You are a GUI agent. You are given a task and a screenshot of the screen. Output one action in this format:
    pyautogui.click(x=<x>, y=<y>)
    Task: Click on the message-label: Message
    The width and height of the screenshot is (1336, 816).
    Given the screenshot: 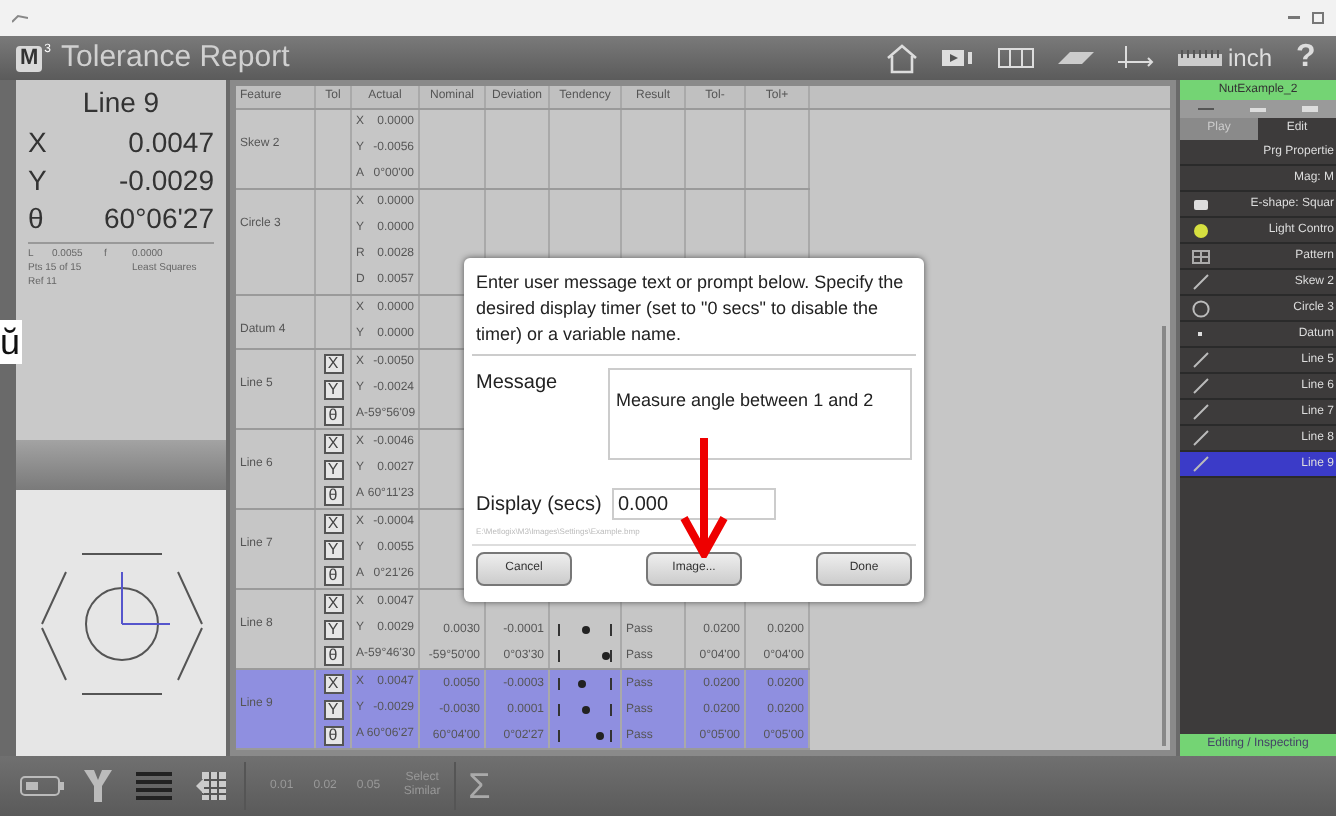 What is the action you would take?
    pyautogui.click(x=518, y=384)
    